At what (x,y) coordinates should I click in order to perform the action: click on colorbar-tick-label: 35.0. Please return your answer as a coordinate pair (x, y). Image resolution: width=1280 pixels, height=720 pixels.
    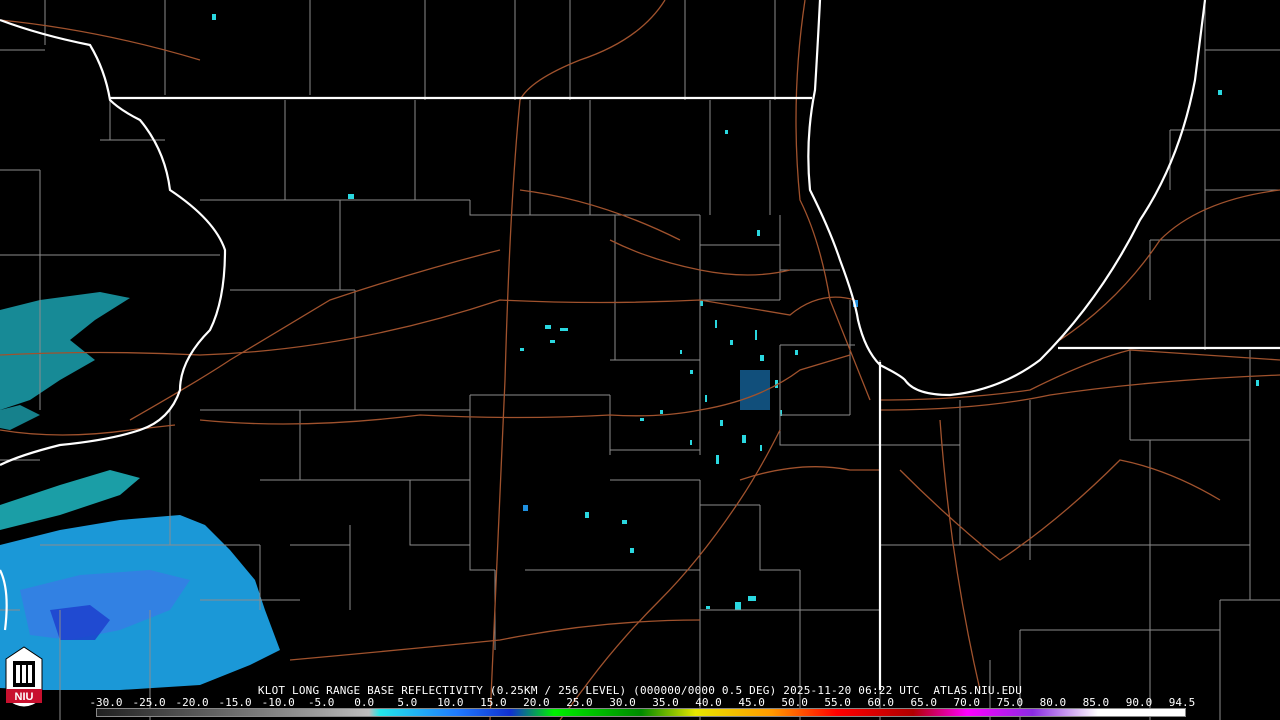
    Looking at the image, I should click on (665, 702).